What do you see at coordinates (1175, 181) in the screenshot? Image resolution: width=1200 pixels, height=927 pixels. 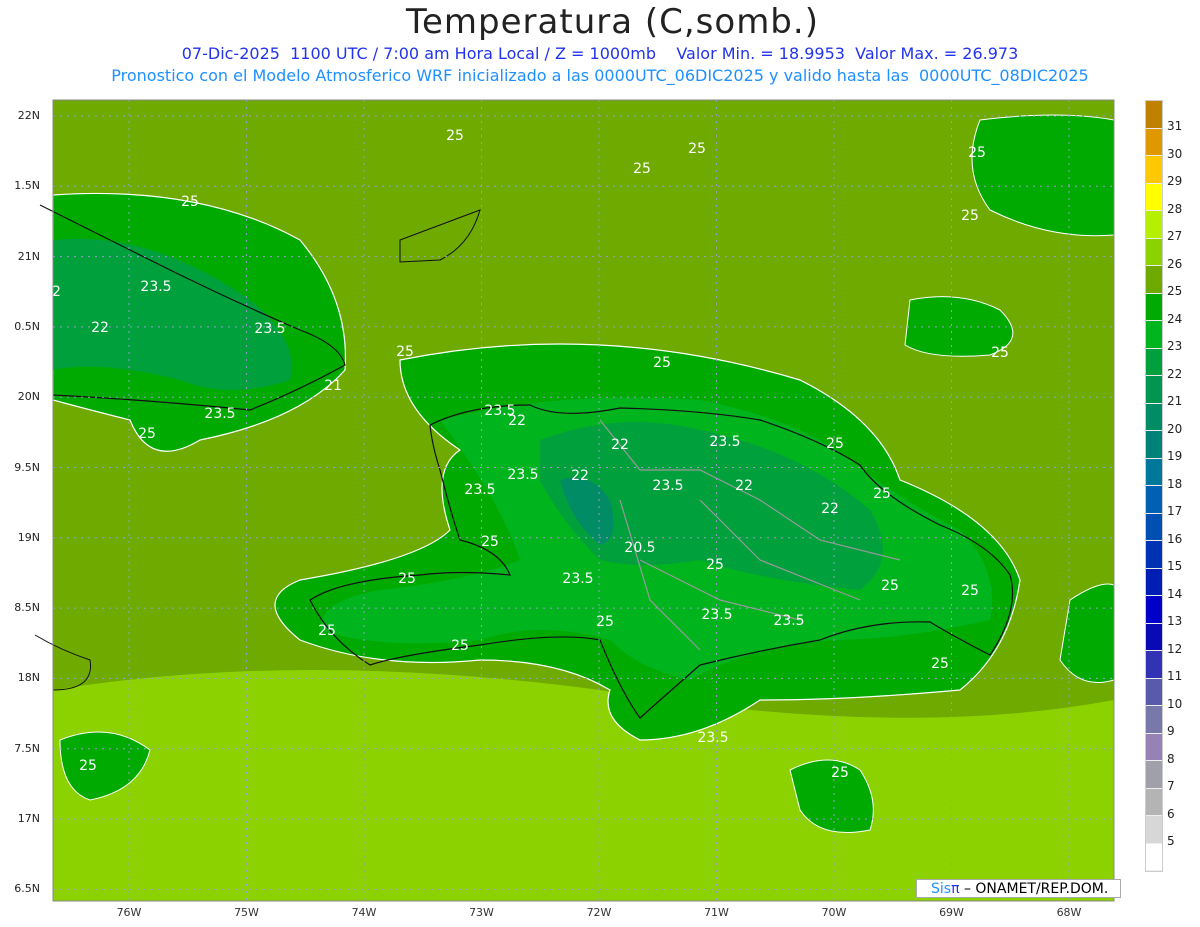 I see `colorbar-label: 29` at bounding box center [1175, 181].